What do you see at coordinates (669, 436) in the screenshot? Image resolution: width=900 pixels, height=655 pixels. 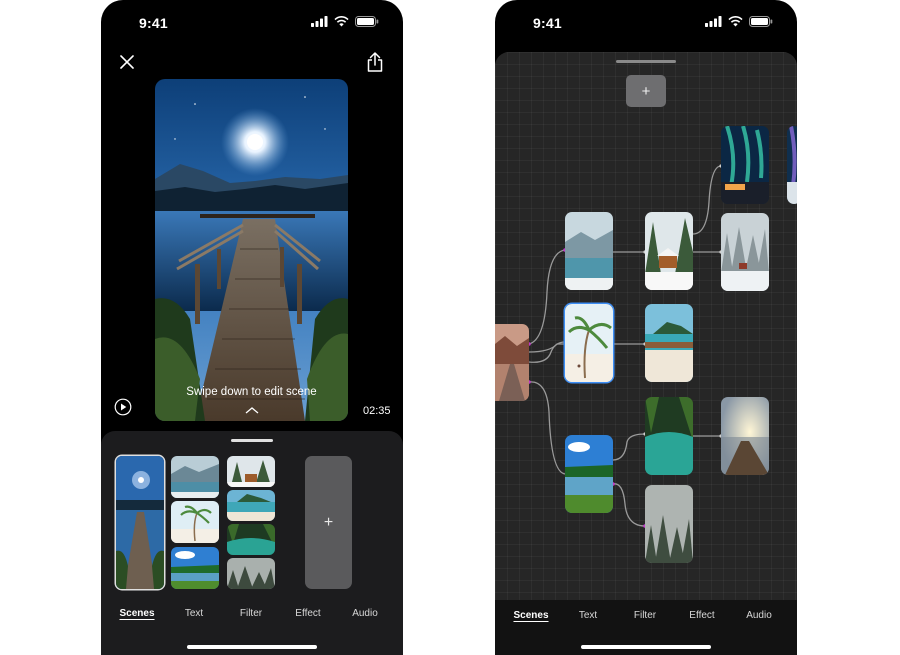 I see `scene-node-emerald-river` at bounding box center [669, 436].